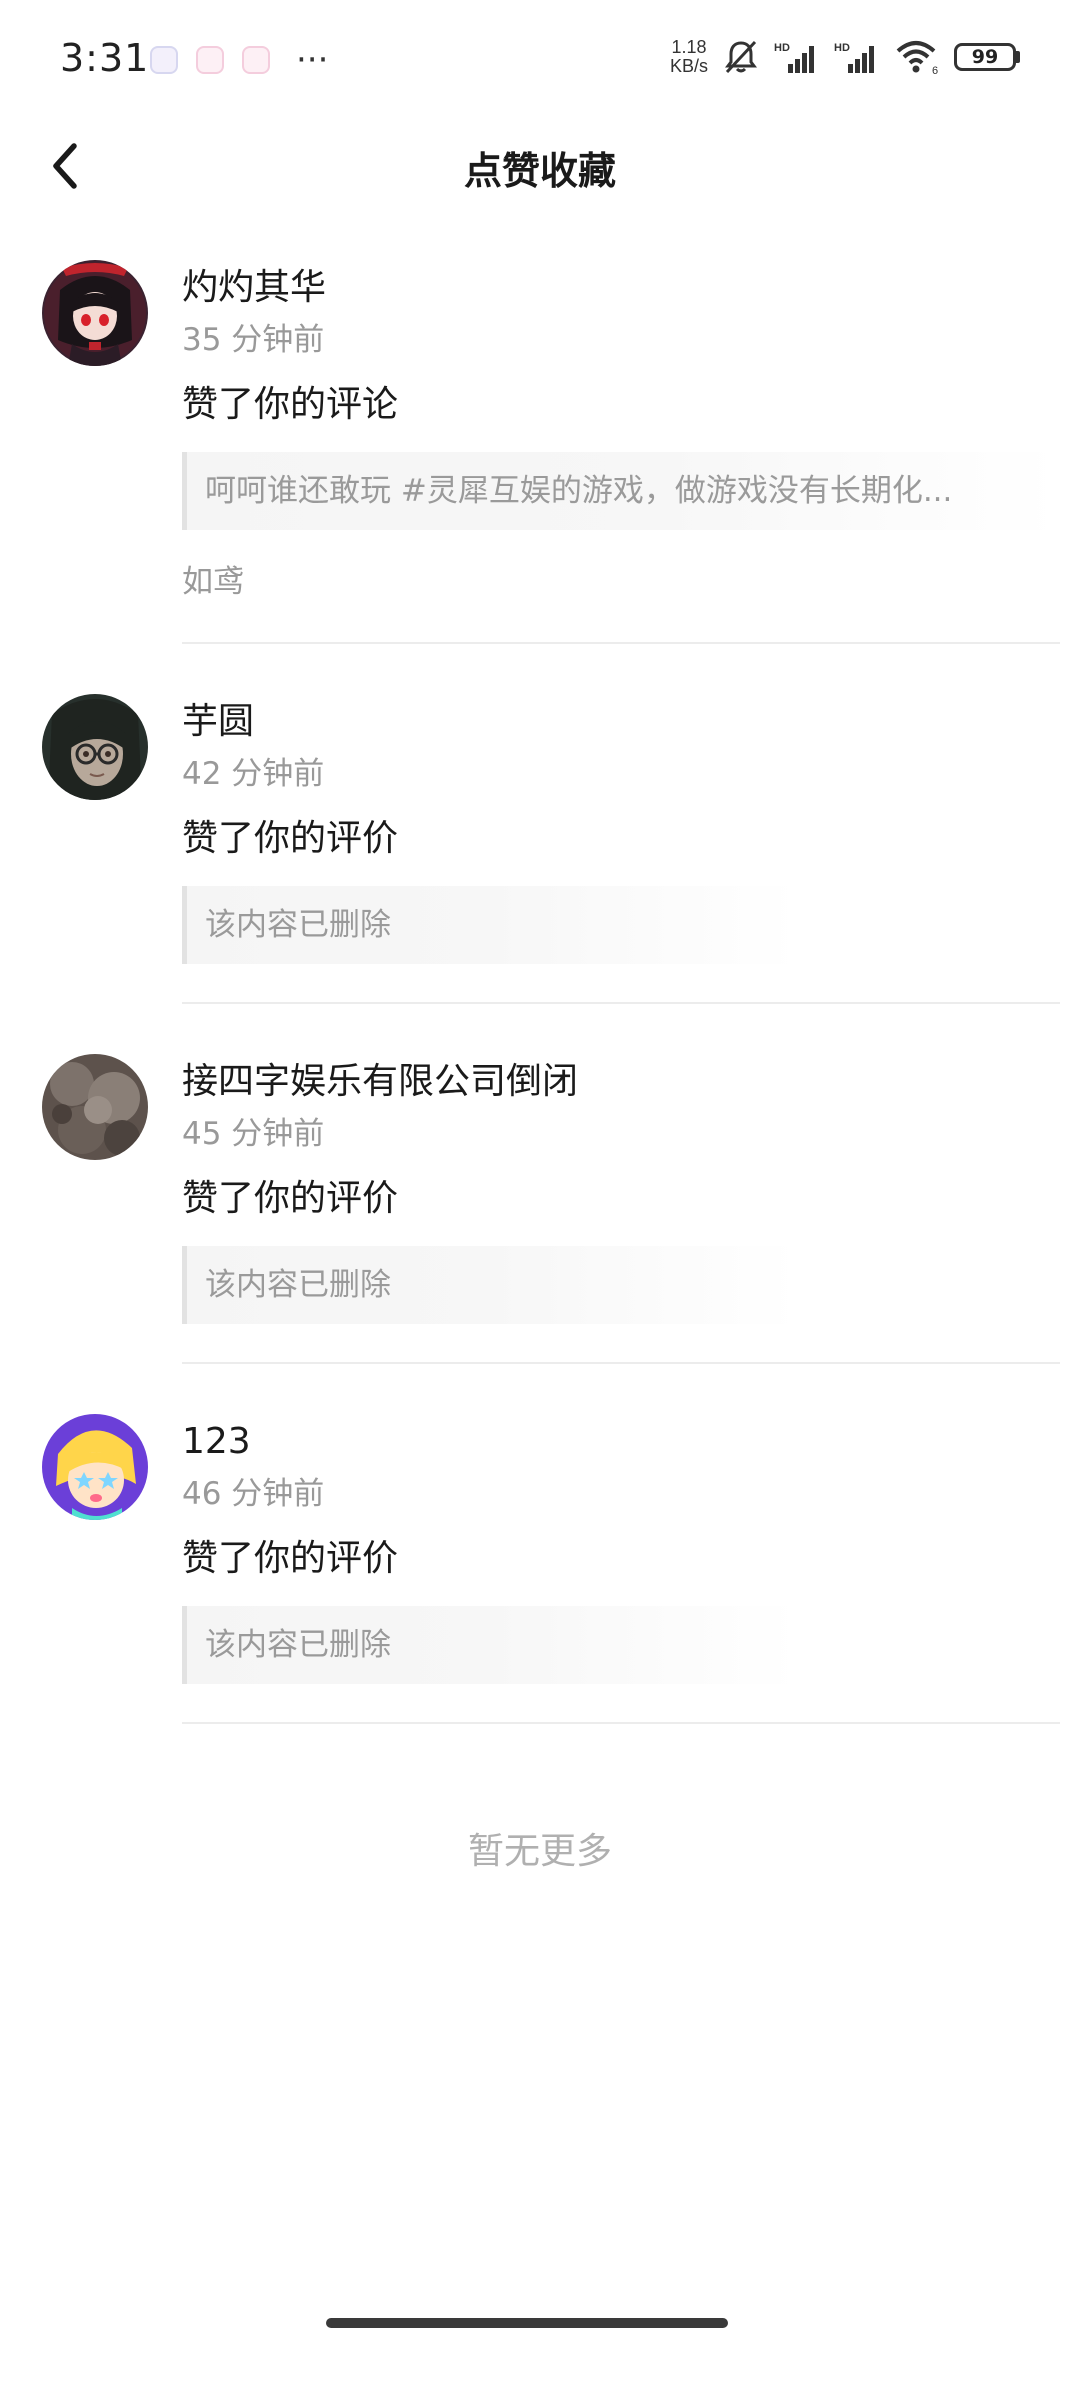 Image resolution: width=1080 pixels, height=2403 pixels. I want to click on more-notifications-icon: ···, so click(312, 60).